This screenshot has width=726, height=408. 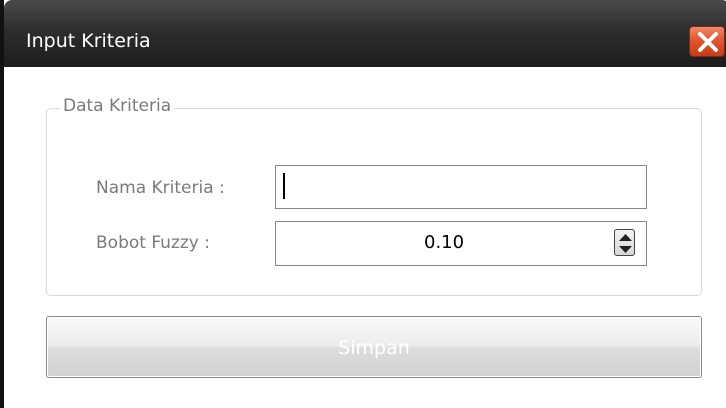 I want to click on nama-kriteria-label: Nama Kriteria :, so click(x=160, y=188).